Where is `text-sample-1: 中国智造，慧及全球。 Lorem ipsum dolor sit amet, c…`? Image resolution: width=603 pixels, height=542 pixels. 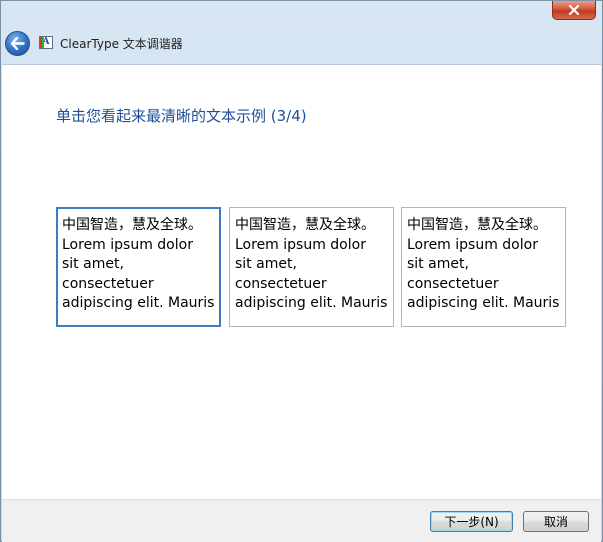 text-sample-1: 中国智造，慧及全球。 Lorem ipsum dolor sit amet, c… is located at coordinates (138, 267).